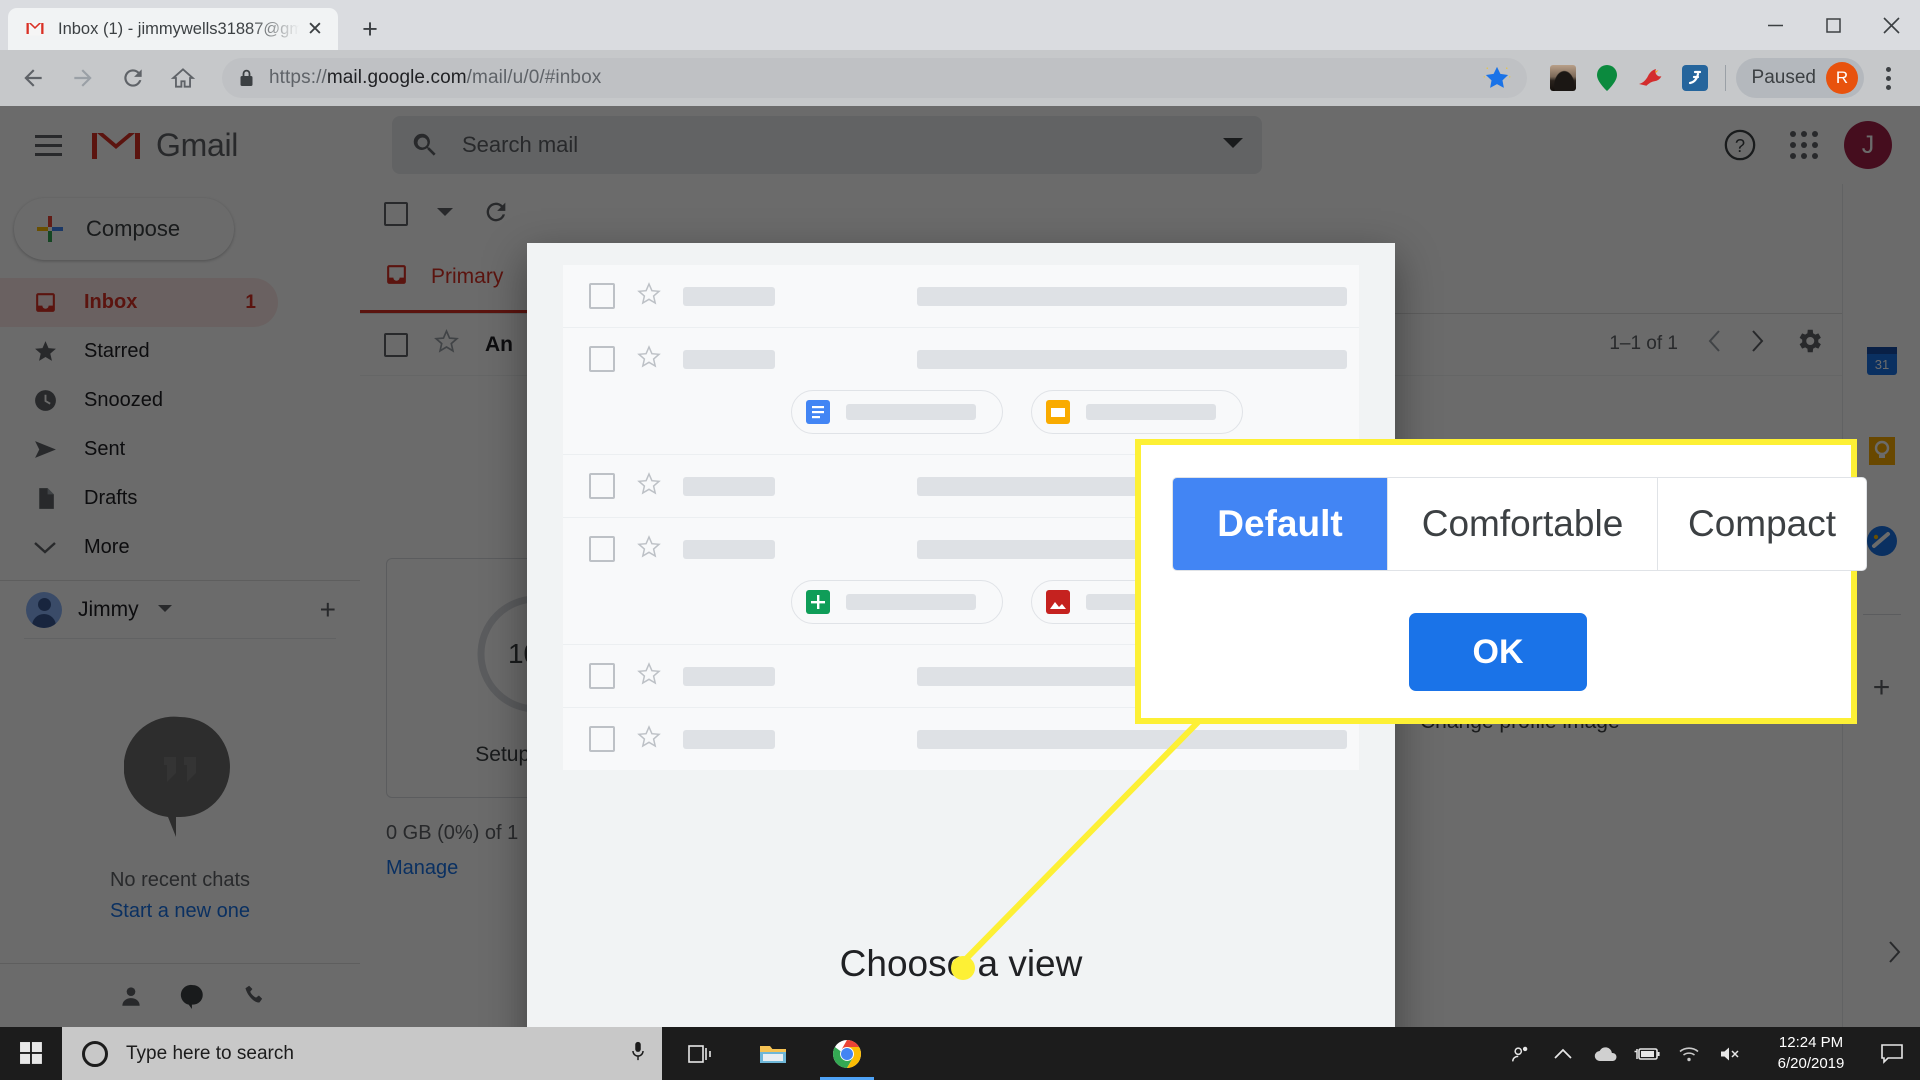  I want to click on google-sheets-icon, so click(818, 602).